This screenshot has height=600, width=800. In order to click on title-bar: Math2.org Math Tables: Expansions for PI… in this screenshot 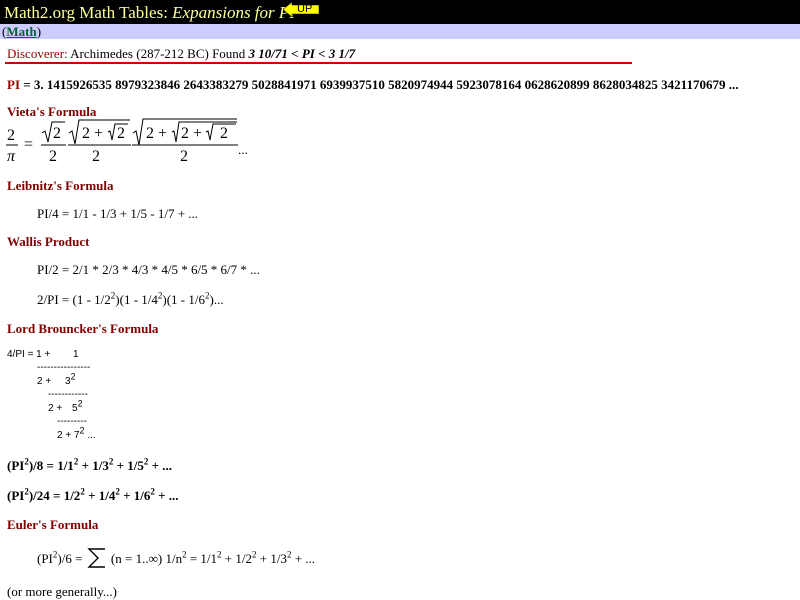, I will do `click(400, 12)`.